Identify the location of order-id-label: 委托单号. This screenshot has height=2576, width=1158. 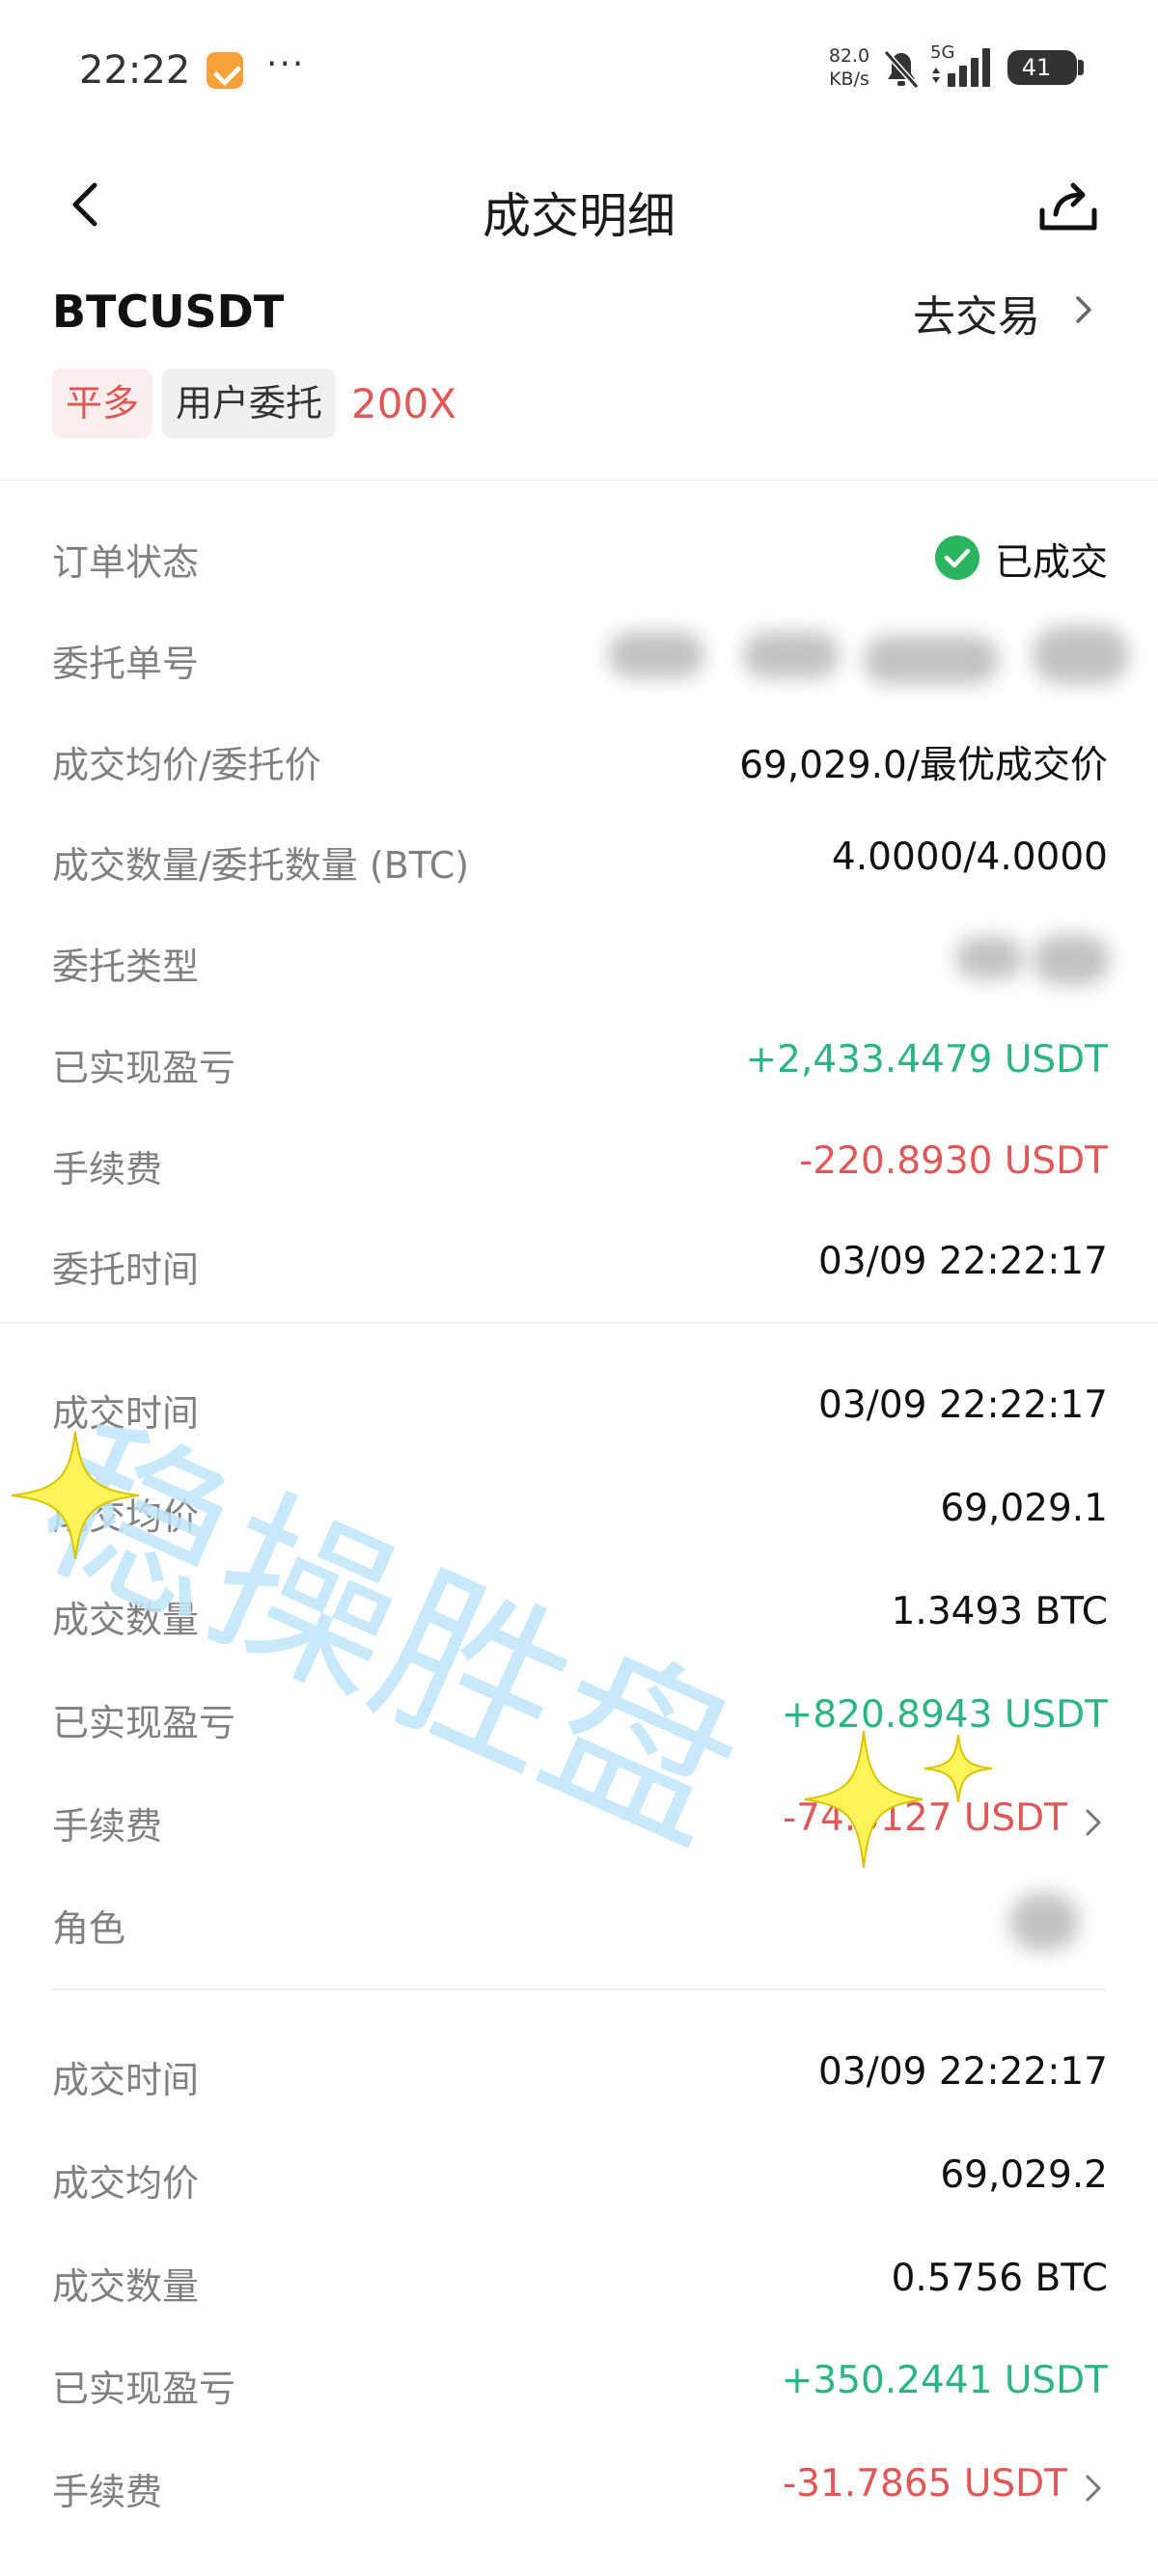
(126, 664).